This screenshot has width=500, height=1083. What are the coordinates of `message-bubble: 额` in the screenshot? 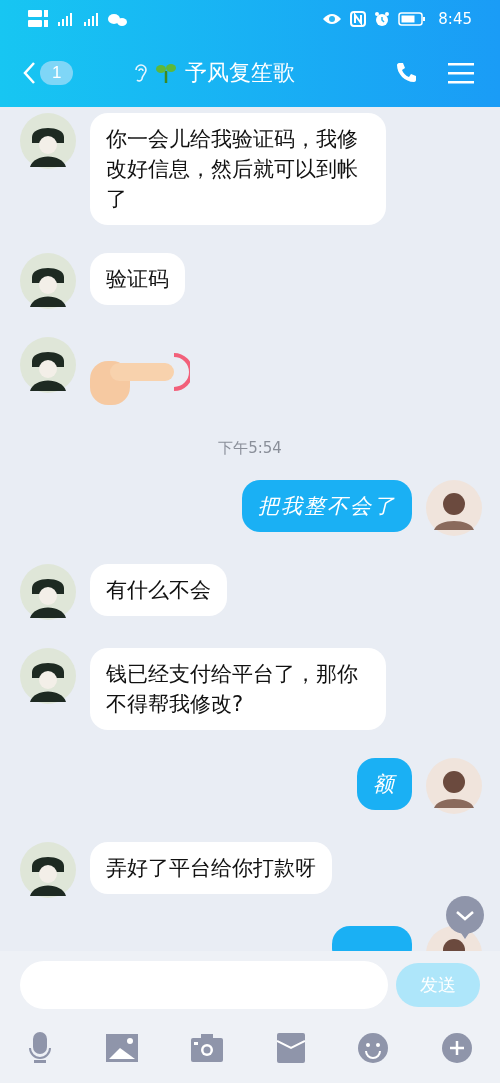 It's located at (384, 784).